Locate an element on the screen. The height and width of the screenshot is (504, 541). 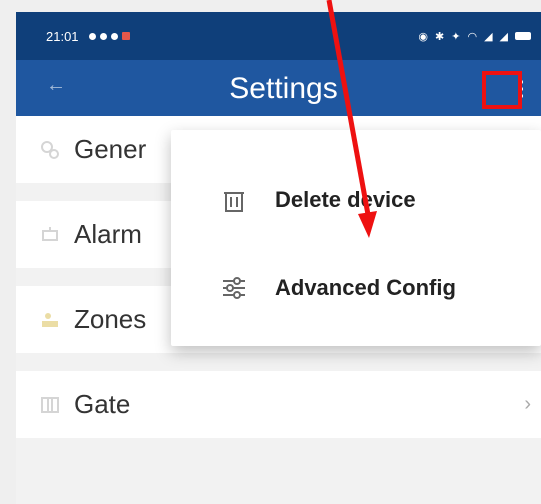
app-bar: ← Settings is located at coordinates (278, 88).